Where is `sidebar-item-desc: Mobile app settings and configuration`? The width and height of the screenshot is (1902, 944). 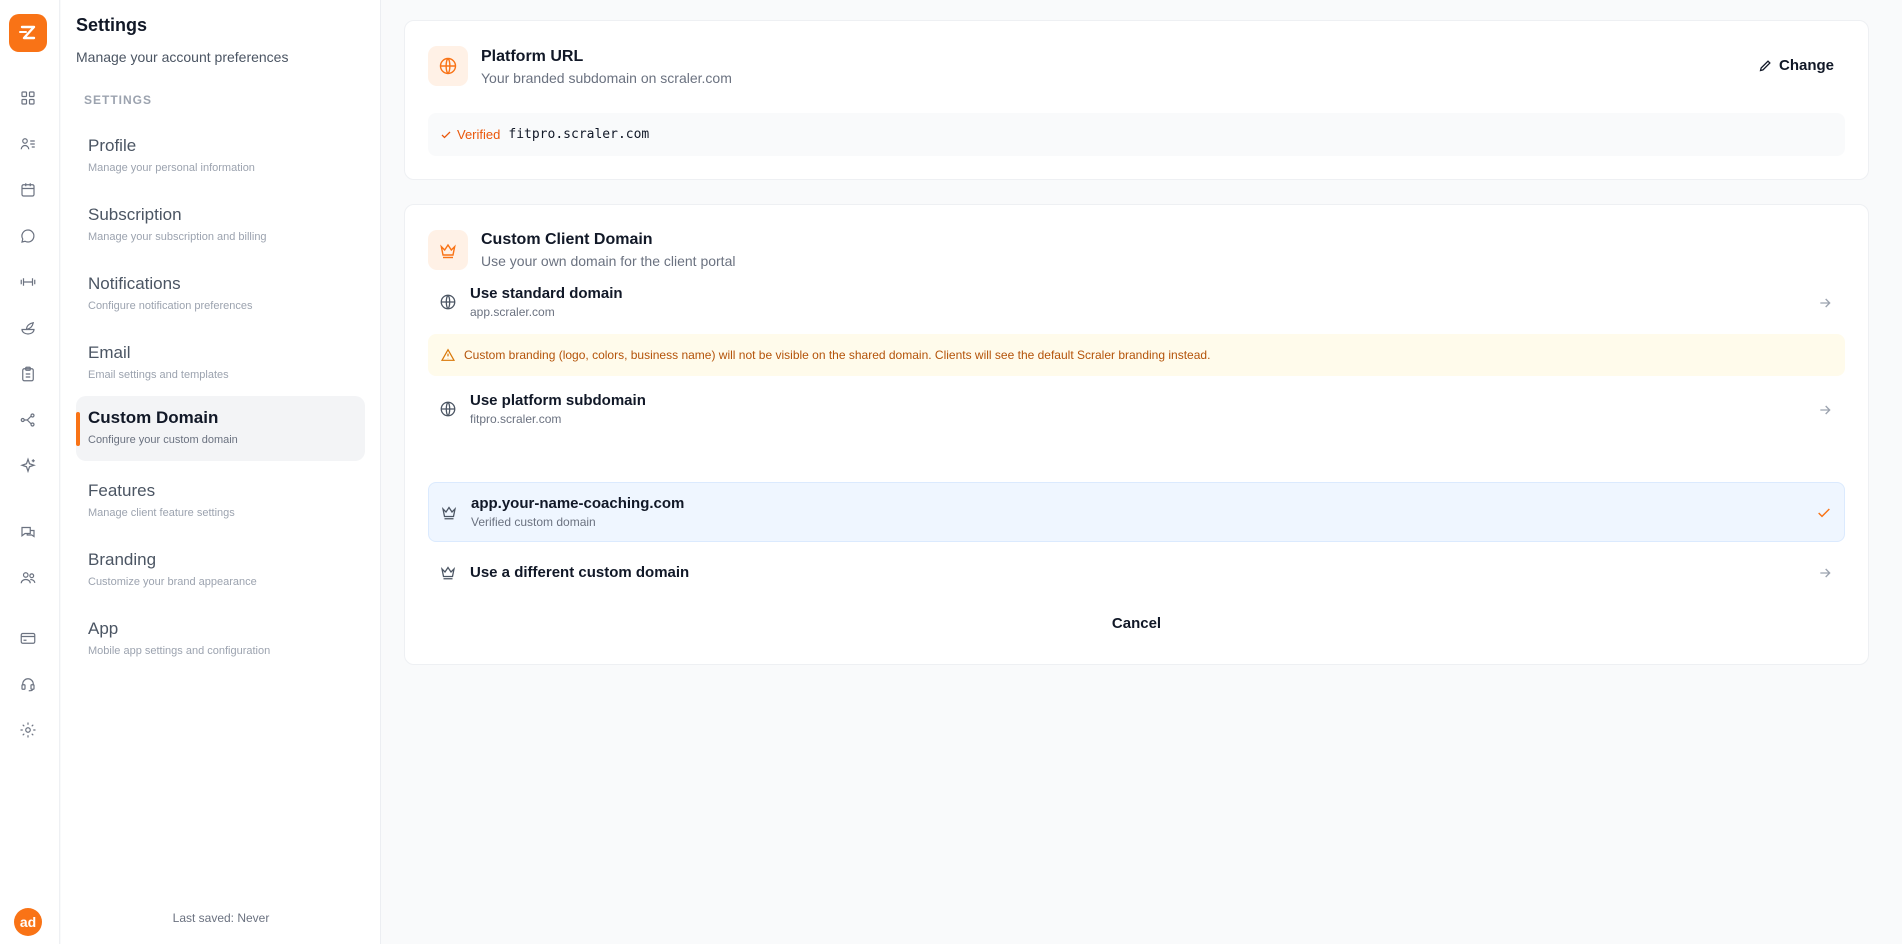 sidebar-item-desc: Mobile app settings and configuration is located at coordinates (179, 651).